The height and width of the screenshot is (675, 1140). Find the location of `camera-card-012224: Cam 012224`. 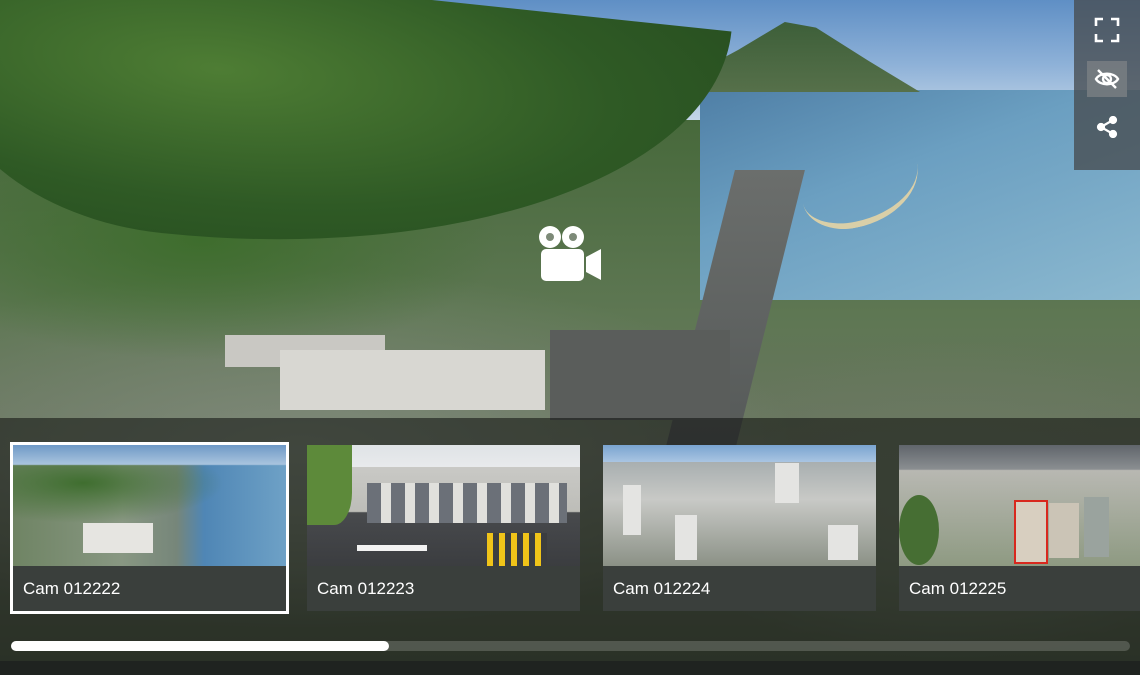

camera-card-012224: Cam 012224 is located at coordinates (739, 528).